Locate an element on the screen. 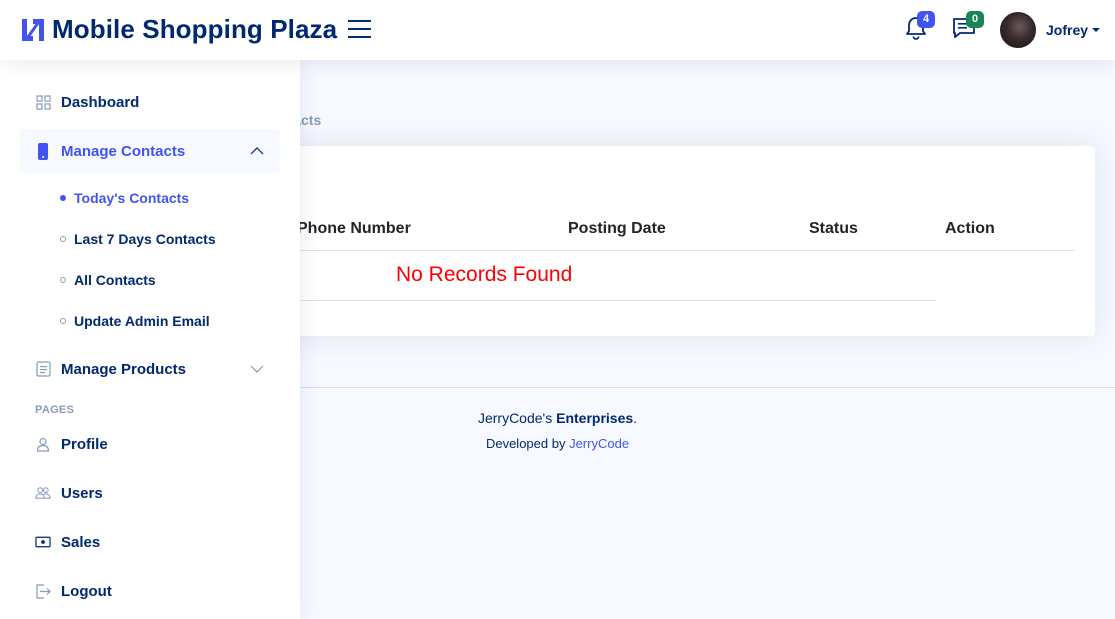  hamburger-icon is located at coordinates (359, 29).